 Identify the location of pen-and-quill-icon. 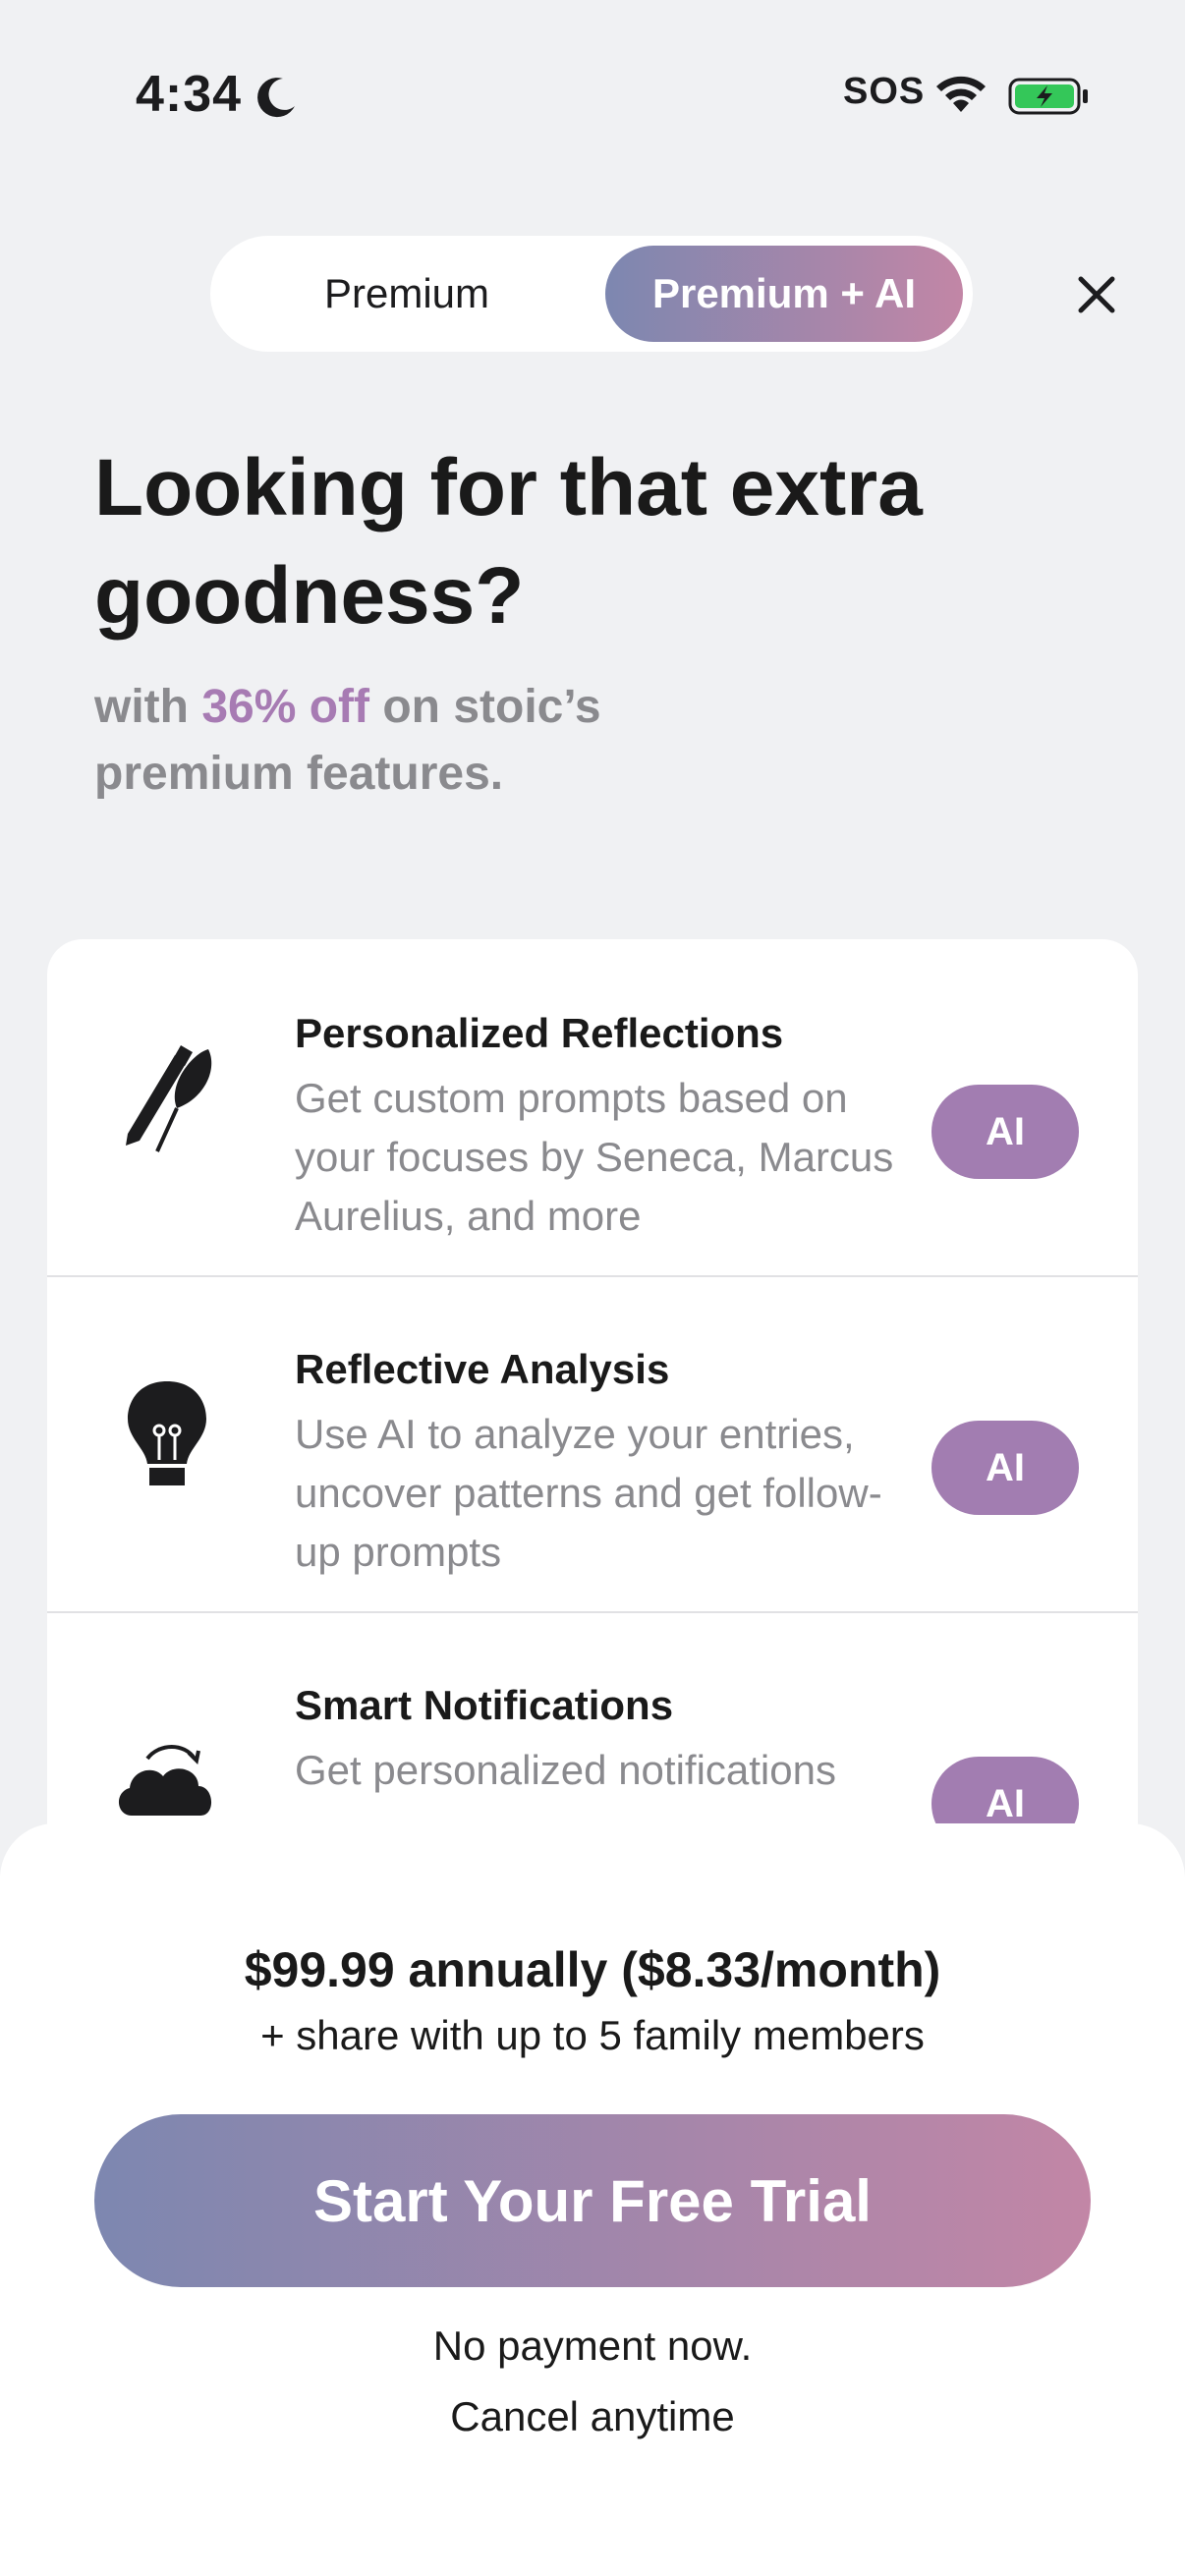
(169, 1098).